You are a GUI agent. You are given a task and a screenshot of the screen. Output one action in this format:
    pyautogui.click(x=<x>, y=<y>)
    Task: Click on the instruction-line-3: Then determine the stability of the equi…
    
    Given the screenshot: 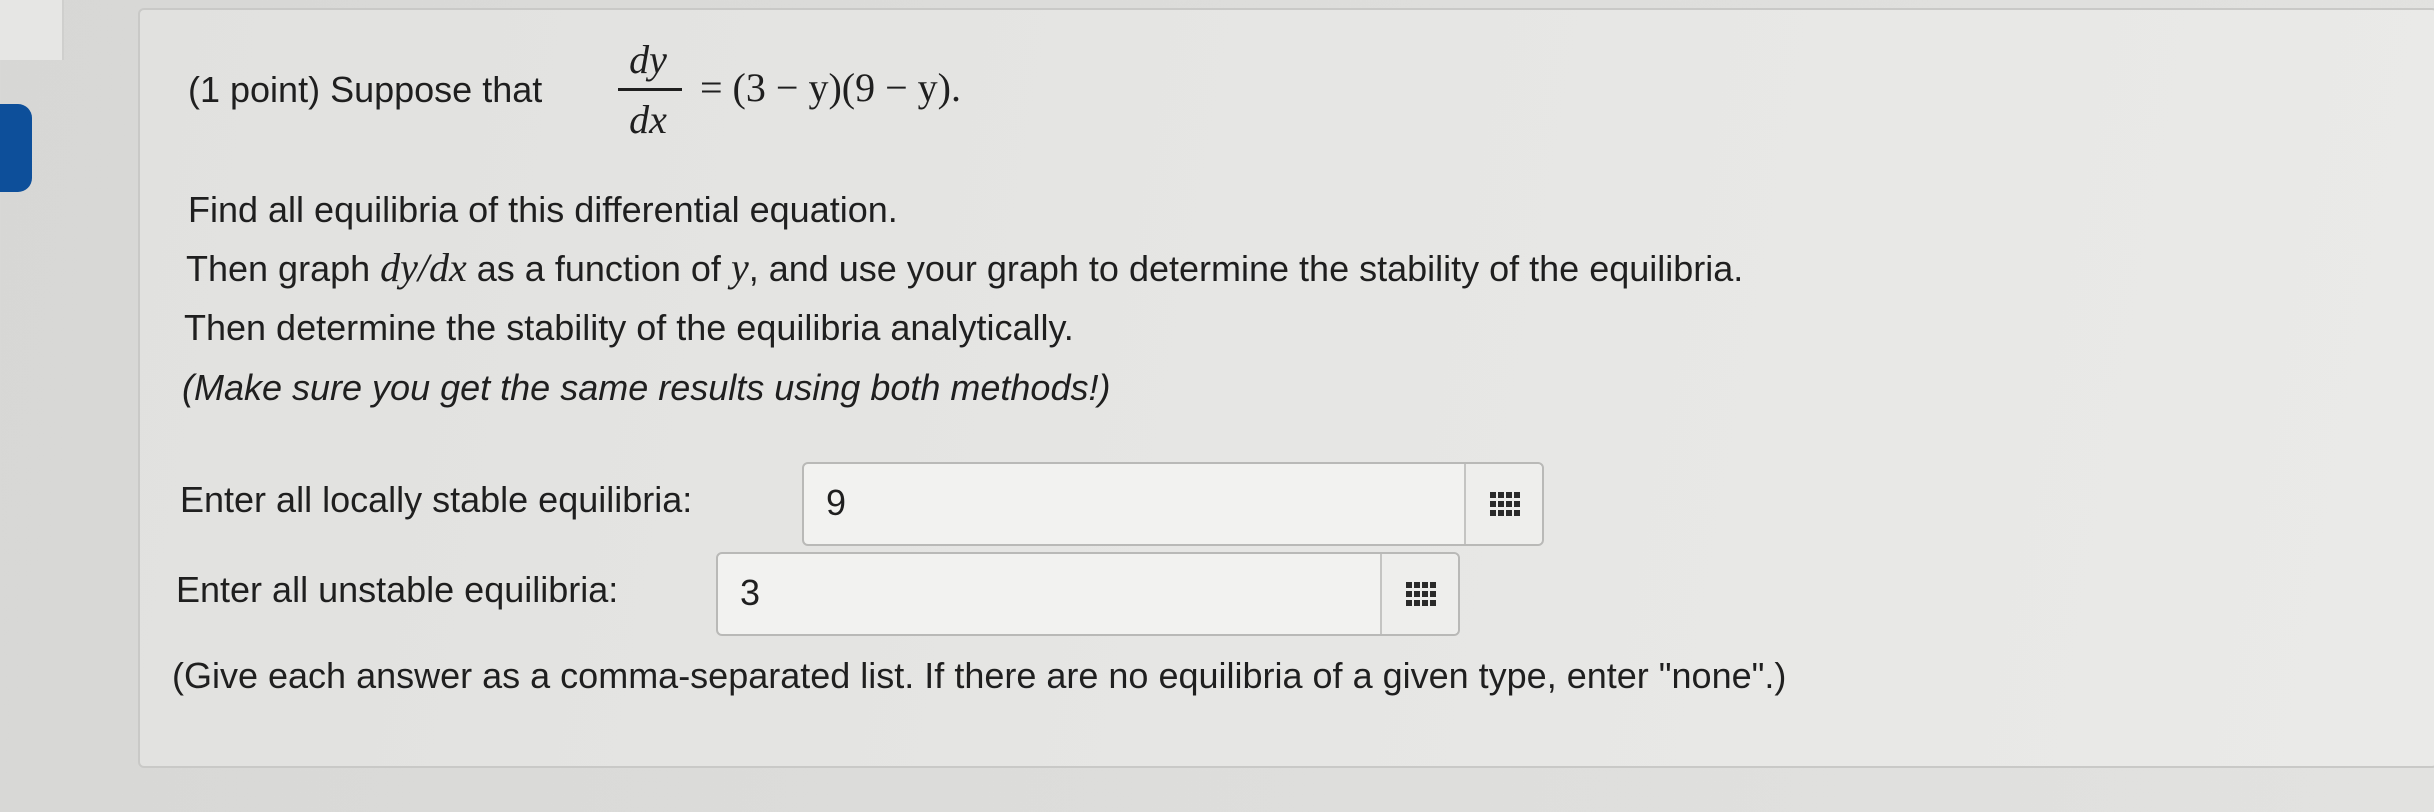 What is the action you would take?
    pyautogui.click(x=629, y=327)
    